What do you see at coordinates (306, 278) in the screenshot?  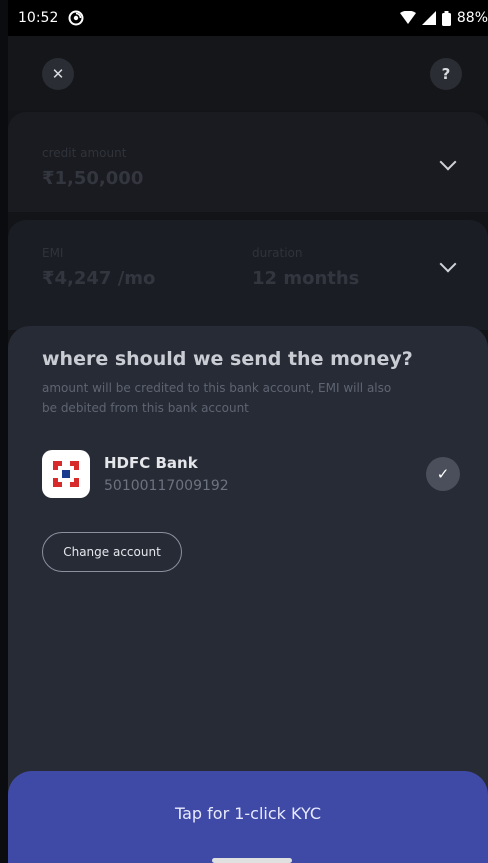 I see `duration-value: 12 months` at bounding box center [306, 278].